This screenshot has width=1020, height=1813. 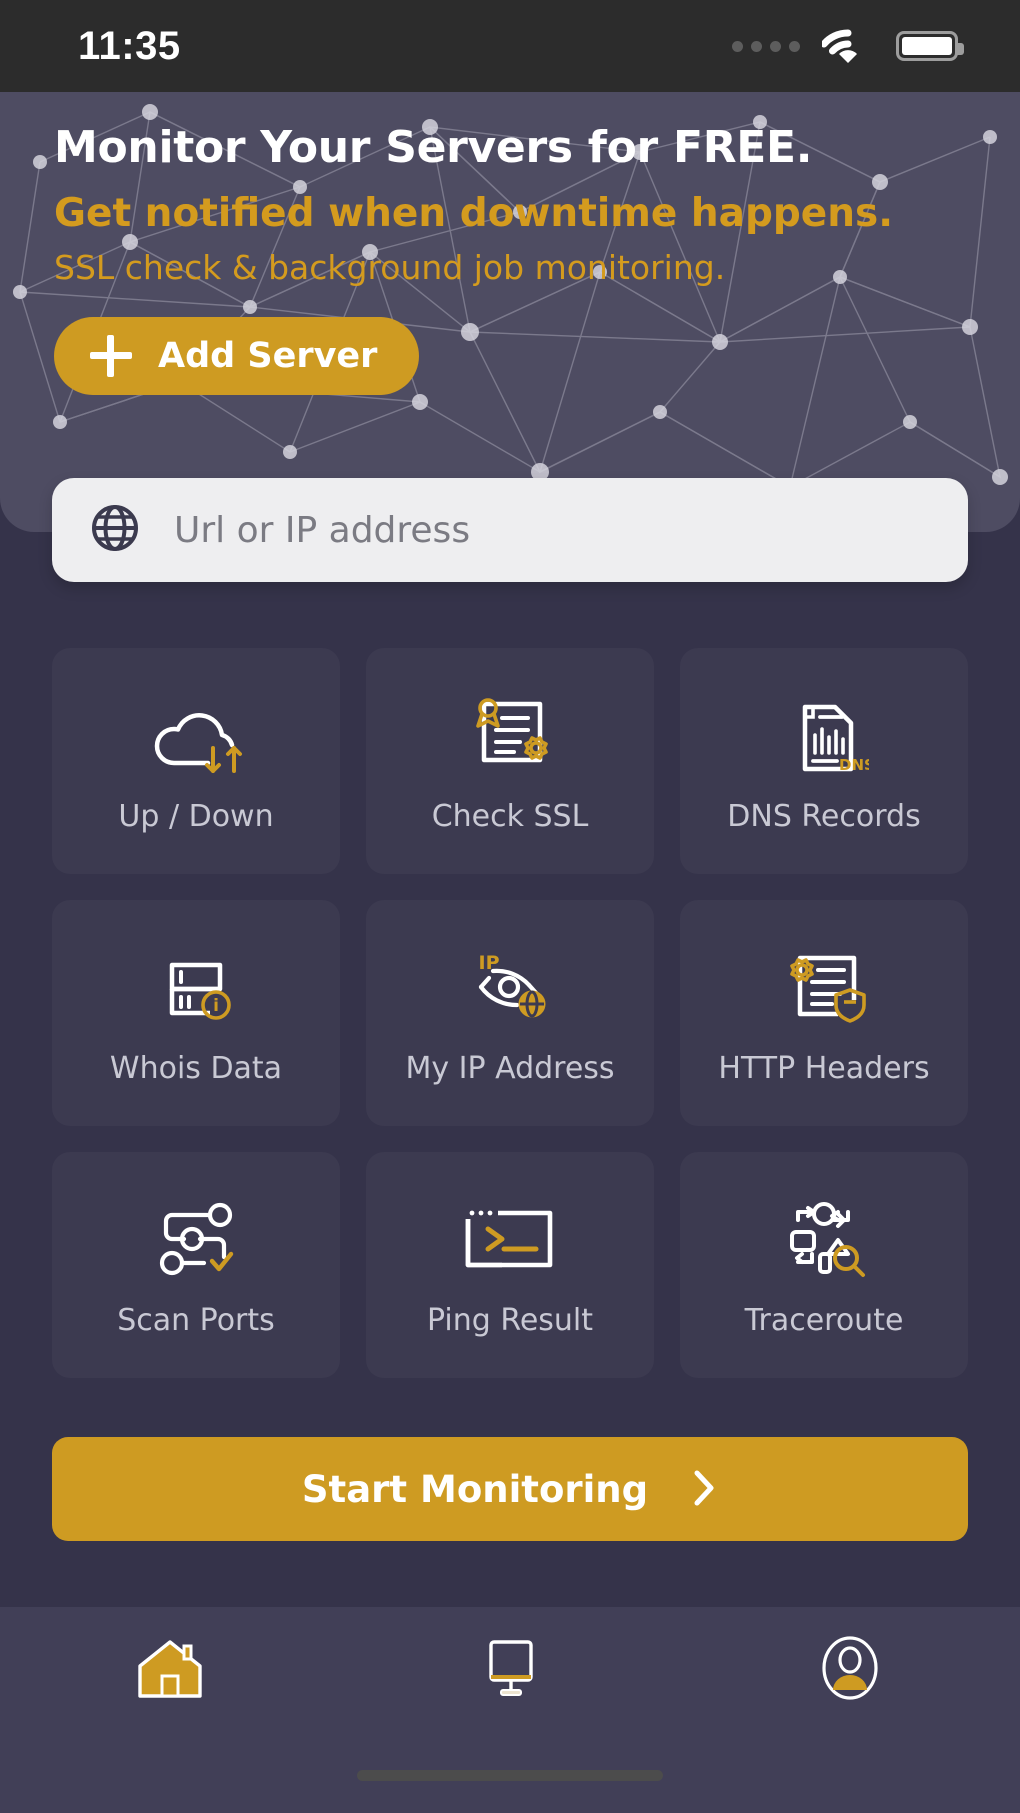 I want to click on feature-label: HTTP Headers, so click(x=824, y=1068).